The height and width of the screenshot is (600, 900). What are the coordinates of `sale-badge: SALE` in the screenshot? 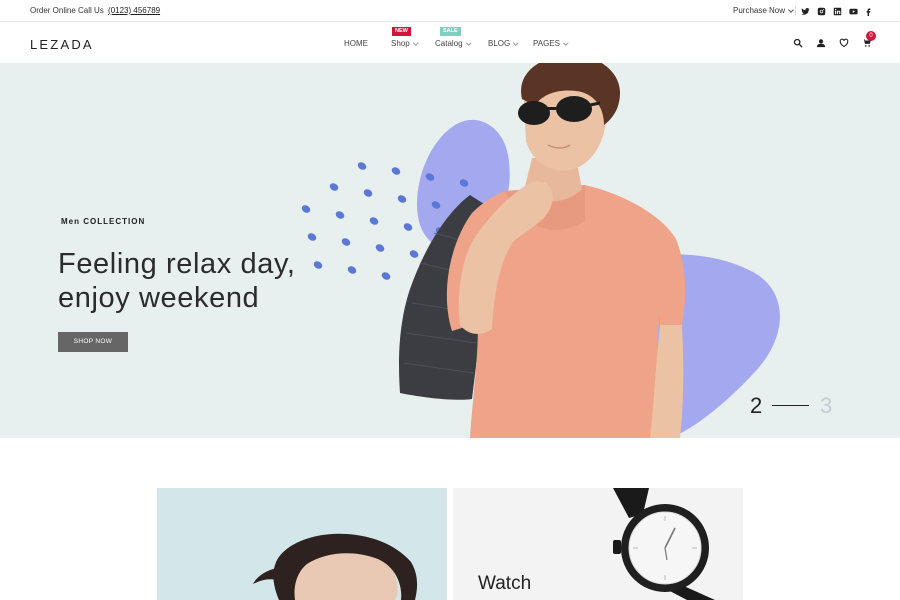 It's located at (450, 31).